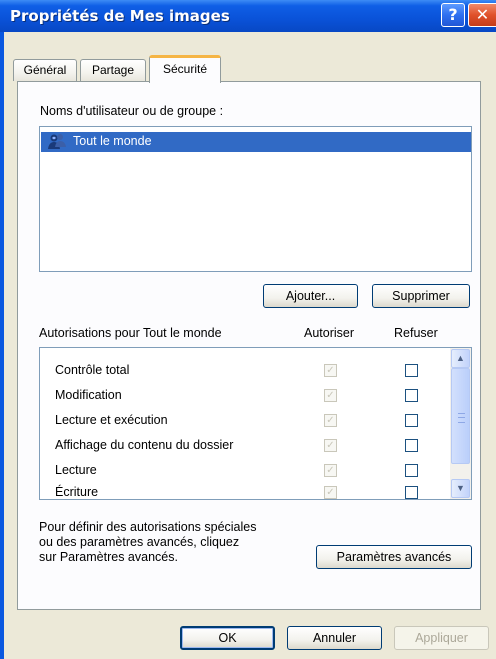 The height and width of the screenshot is (659, 496). Describe the element at coordinates (108, 557) in the screenshot. I see `advanced-help-text-line3: sur Paramètres avancés.` at that location.